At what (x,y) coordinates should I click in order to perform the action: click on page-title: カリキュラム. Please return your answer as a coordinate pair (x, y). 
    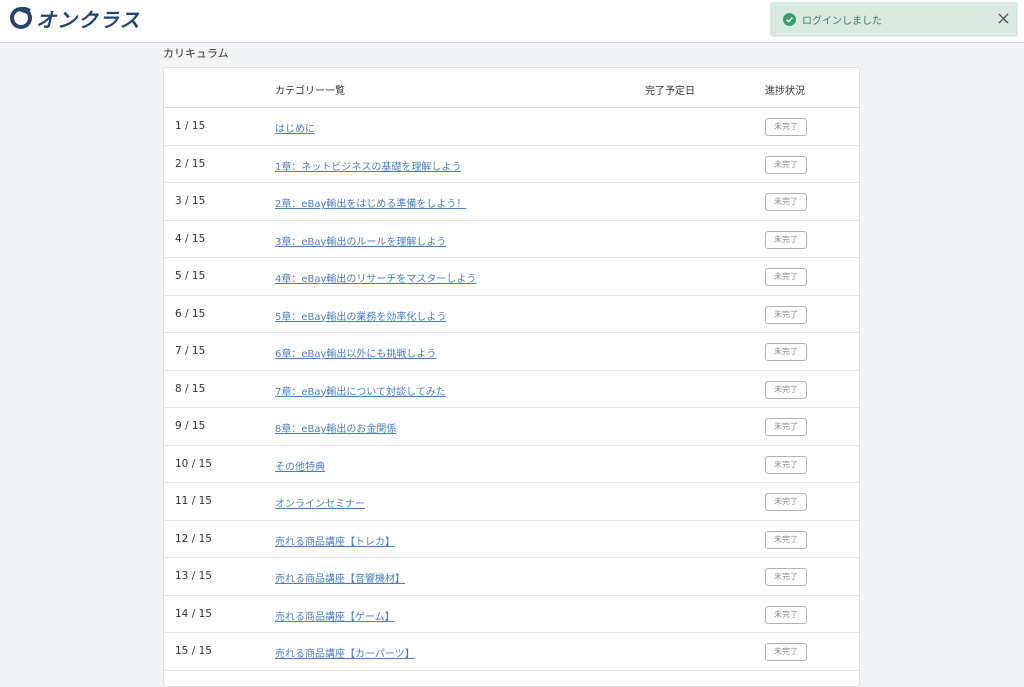
    Looking at the image, I should click on (196, 53).